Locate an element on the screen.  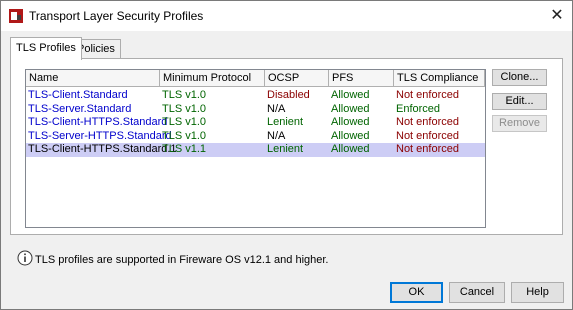
row-ocsp: Disabled is located at coordinates (288, 95).